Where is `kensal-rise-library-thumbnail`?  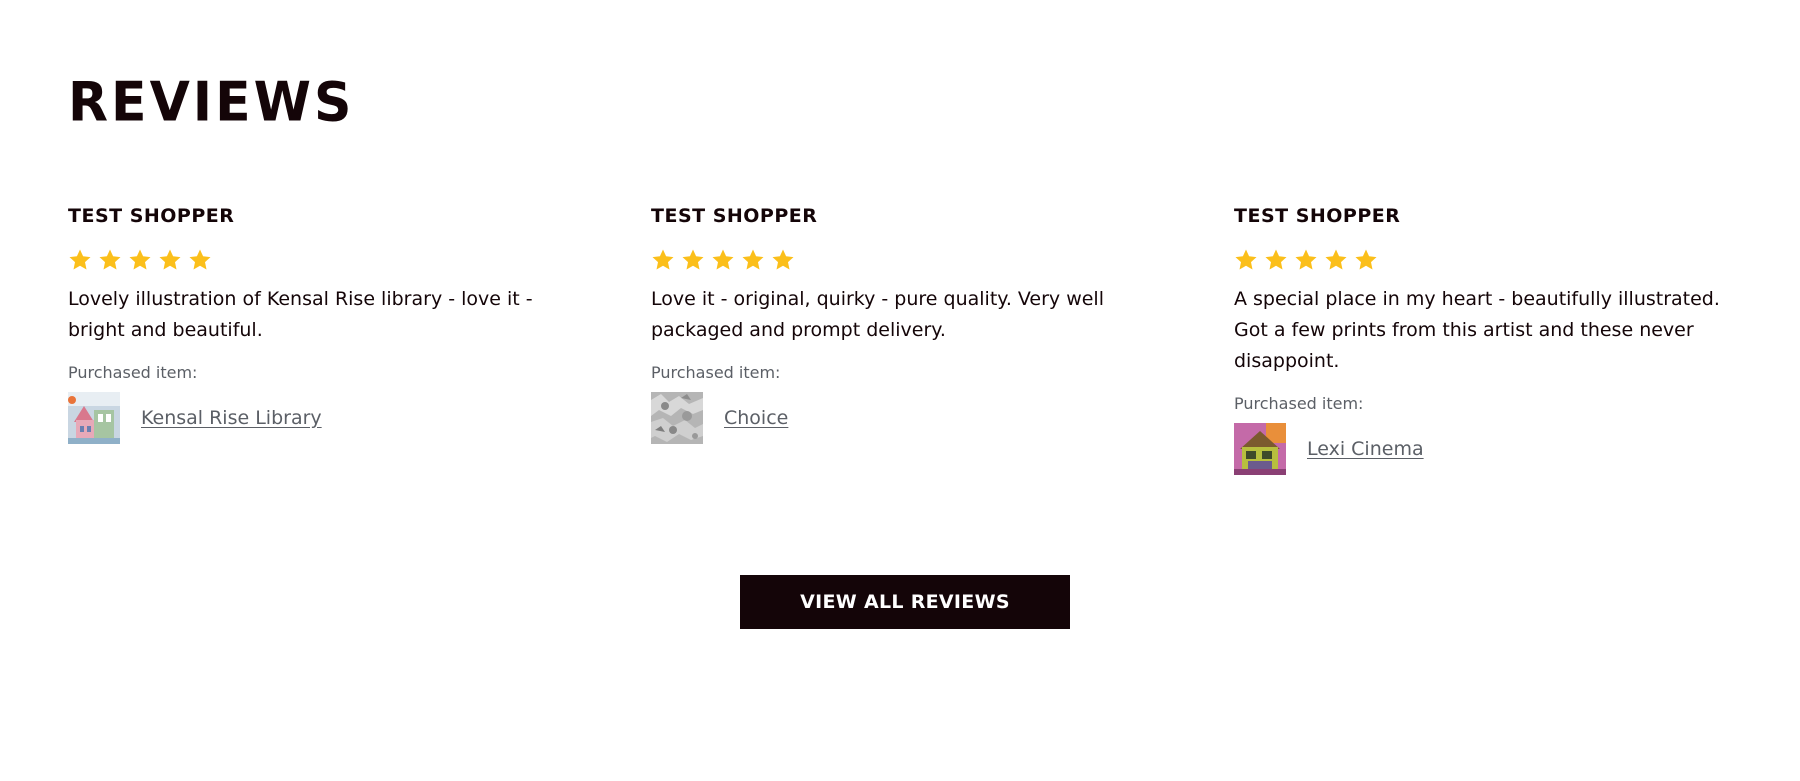
kensal-rise-library-thumbnail is located at coordinates (94, 418).